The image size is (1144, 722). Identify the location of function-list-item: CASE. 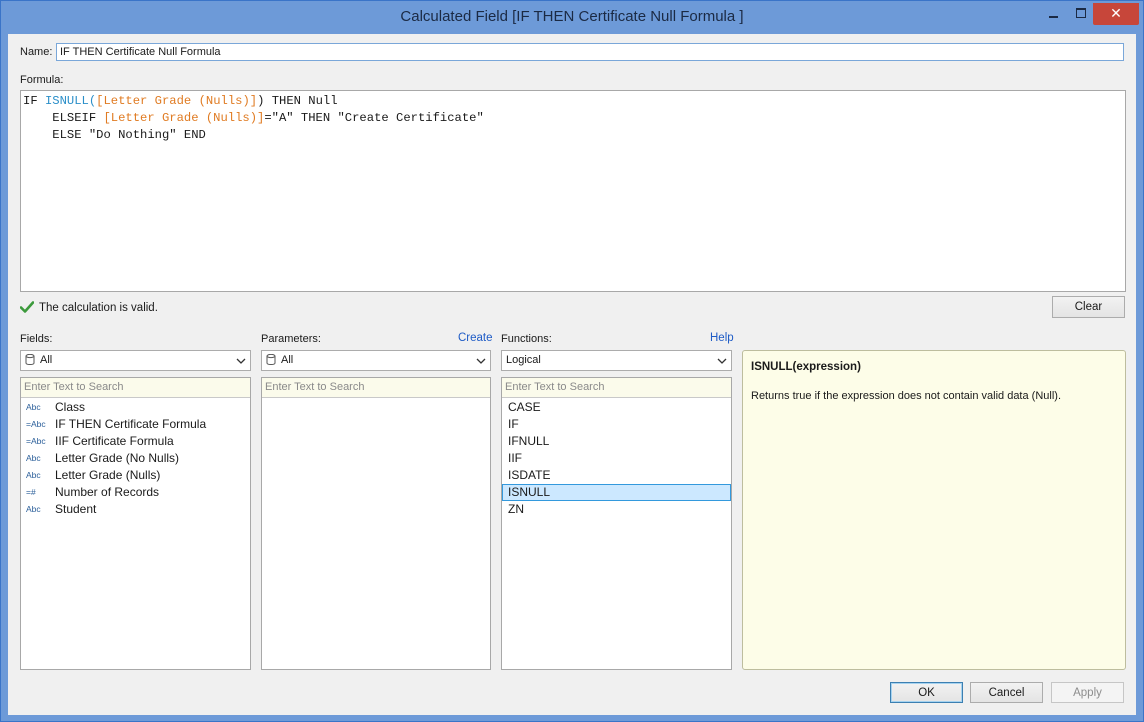
(616, 407).